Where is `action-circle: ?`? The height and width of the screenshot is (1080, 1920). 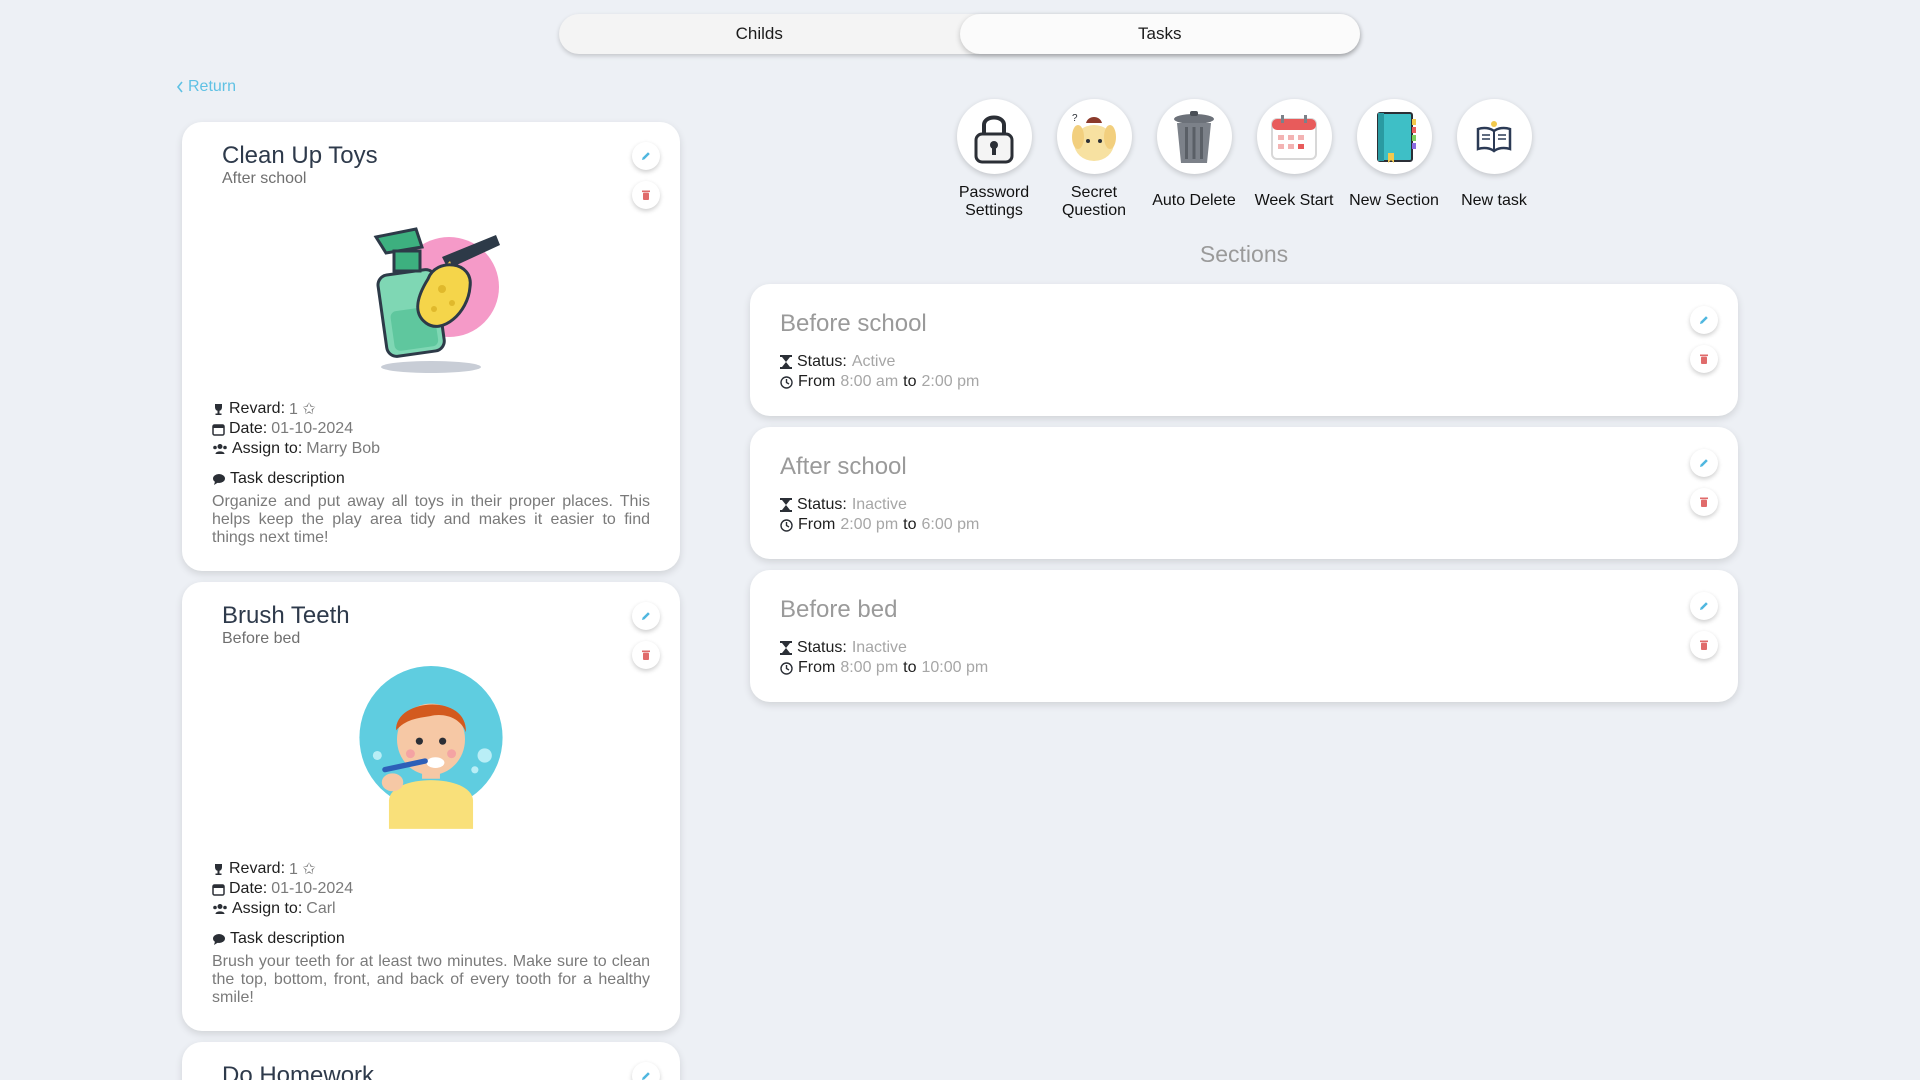
action-circle: ? is located at coordinates (1094, 136).